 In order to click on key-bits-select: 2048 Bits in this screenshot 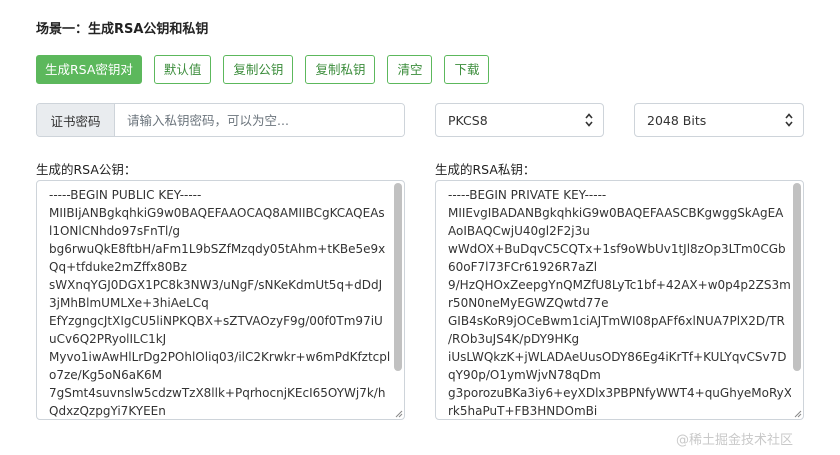, I will do `click(719, 120)`.